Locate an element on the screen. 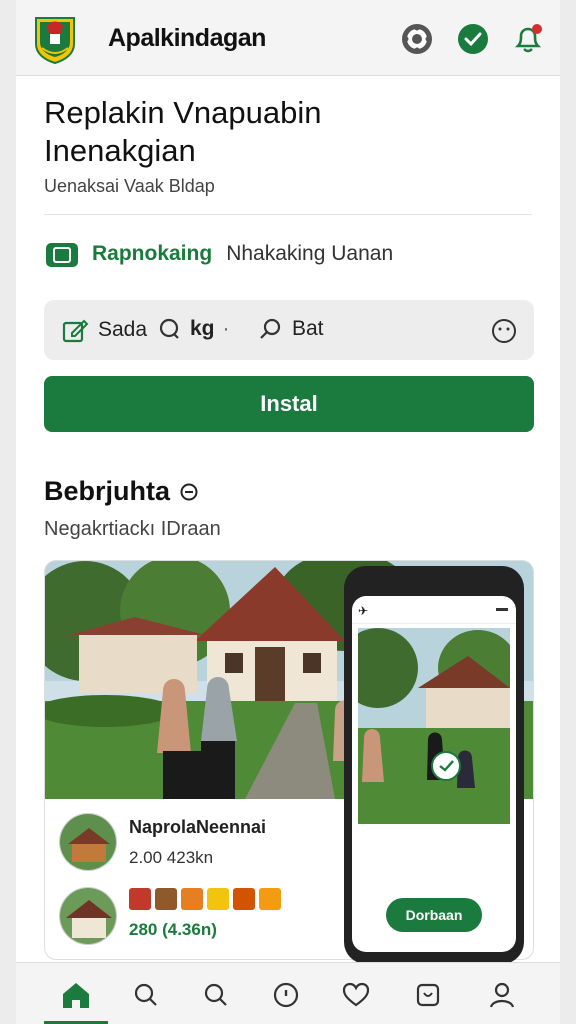 The image size is (576, 1024). filter-bar: Sada kg · Bat is located at coordinates (289, 330).